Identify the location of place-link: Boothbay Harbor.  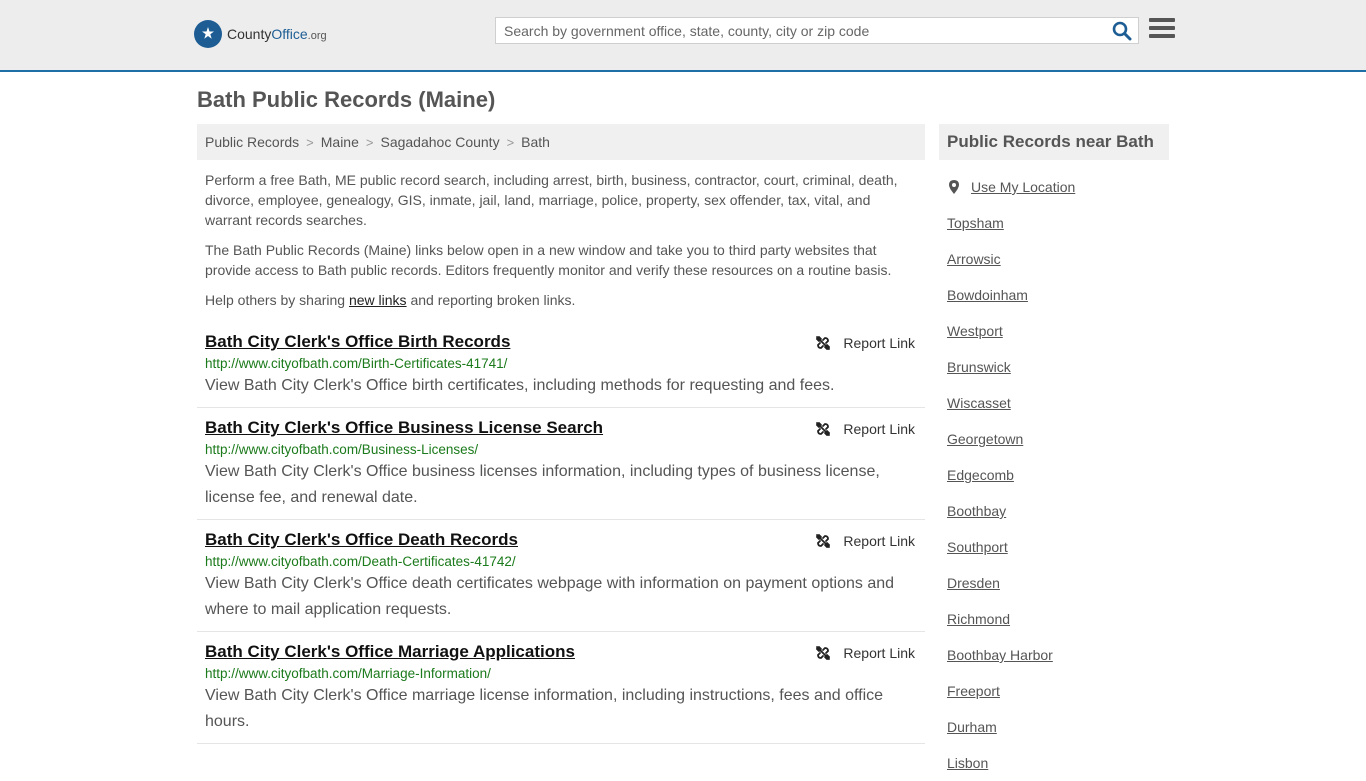
(1000, 655).